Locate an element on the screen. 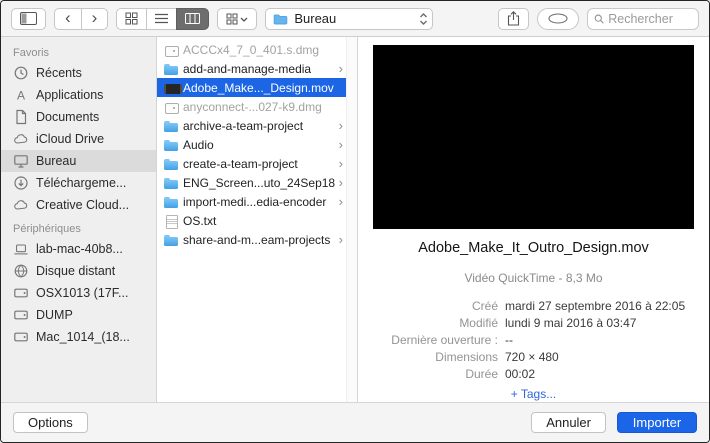 Image resolution: width=710 pixels, height=443 pixels. sidebar-item-recents: Récents is located at coordinates (78, 73).